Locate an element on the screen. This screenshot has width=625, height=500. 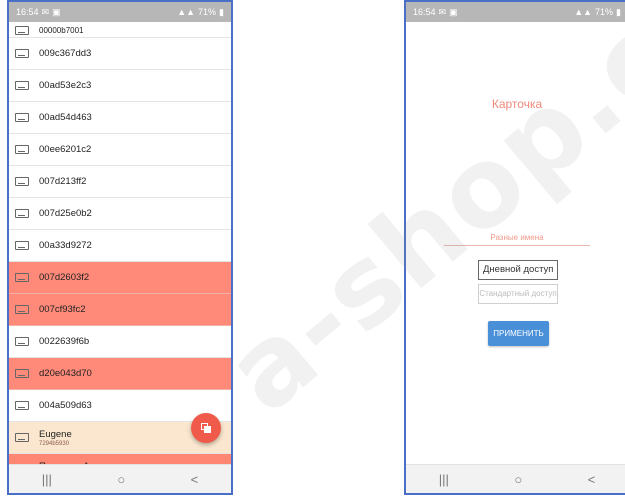
list-item: d20e043d70 is located at coordinates (120, 374).